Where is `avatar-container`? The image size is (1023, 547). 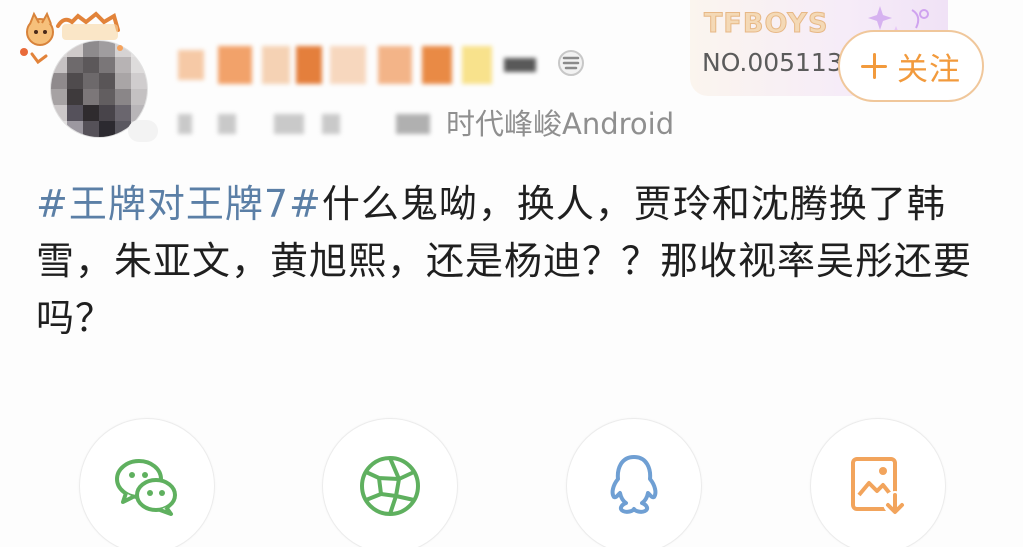
avatar-container is located at coordinates (88, 78).